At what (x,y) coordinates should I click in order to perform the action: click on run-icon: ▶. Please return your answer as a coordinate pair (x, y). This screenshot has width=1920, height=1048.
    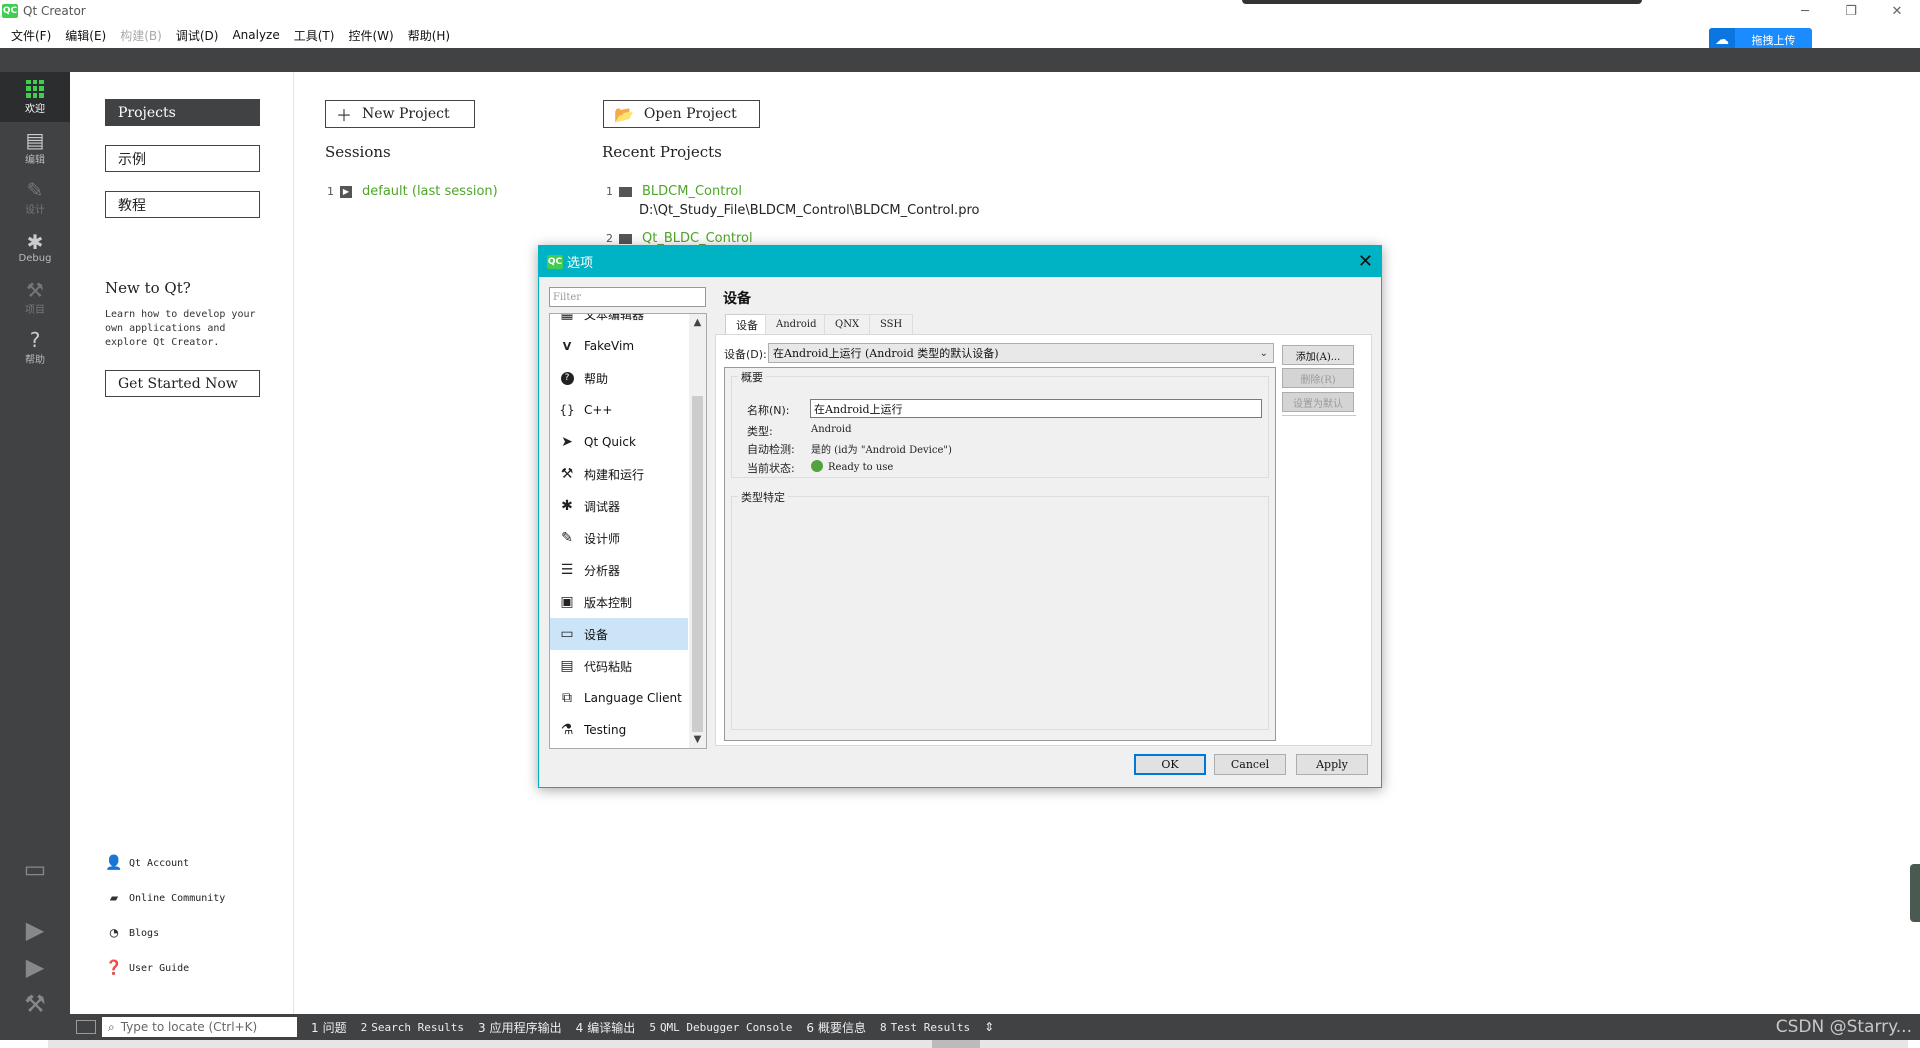
    Looking at the image, I should click on (35, 930).